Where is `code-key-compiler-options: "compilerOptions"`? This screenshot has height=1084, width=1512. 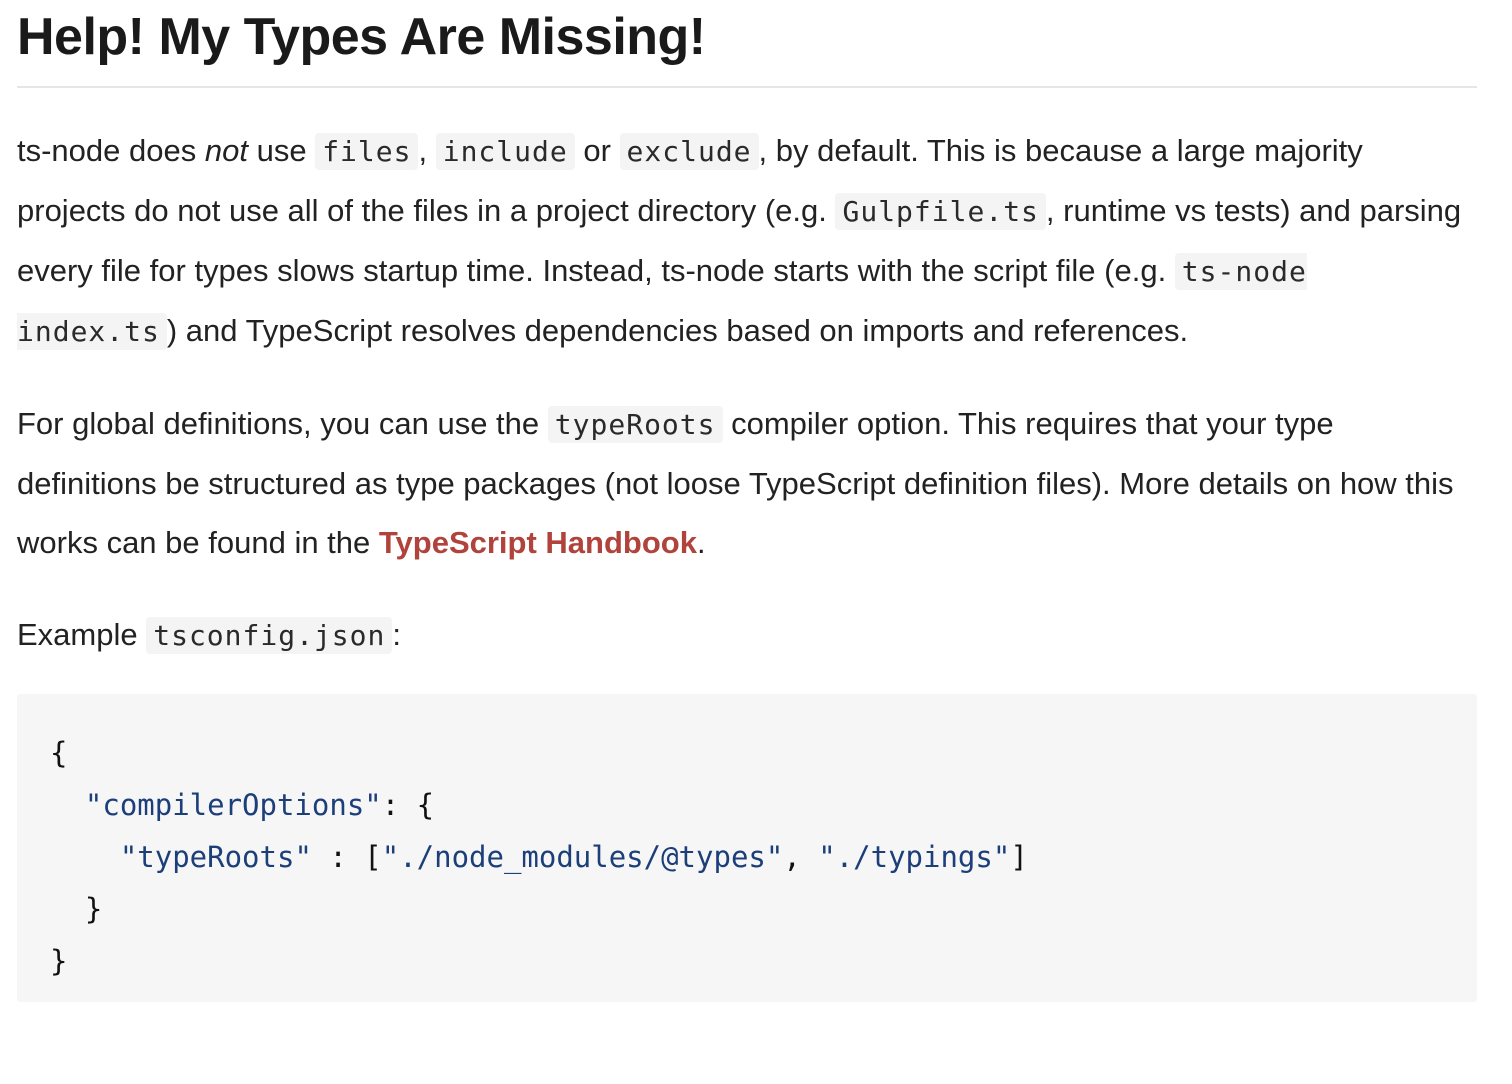
code-key-compiler-options: "compilerOptions" is located at coordinates (233, 805).